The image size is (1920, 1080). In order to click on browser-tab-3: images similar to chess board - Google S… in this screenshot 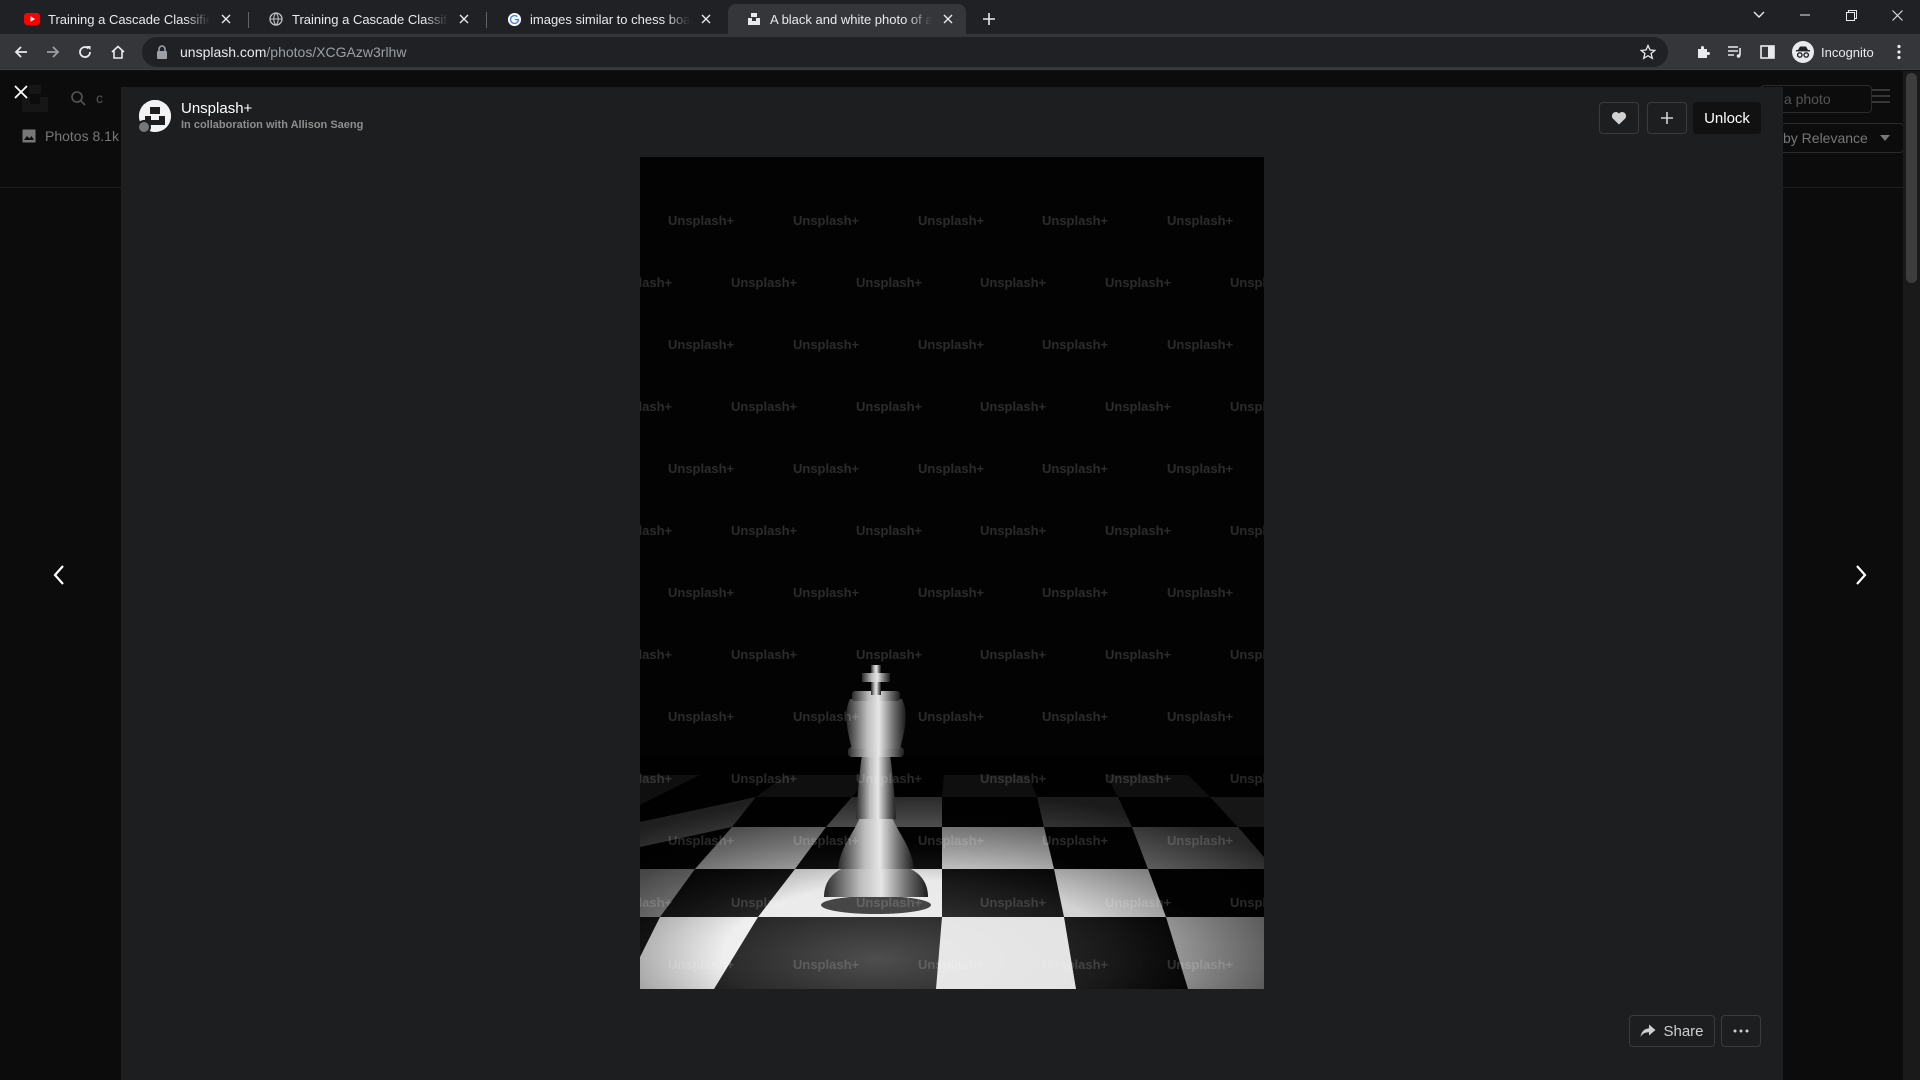, I will do `click(606, 19)`.